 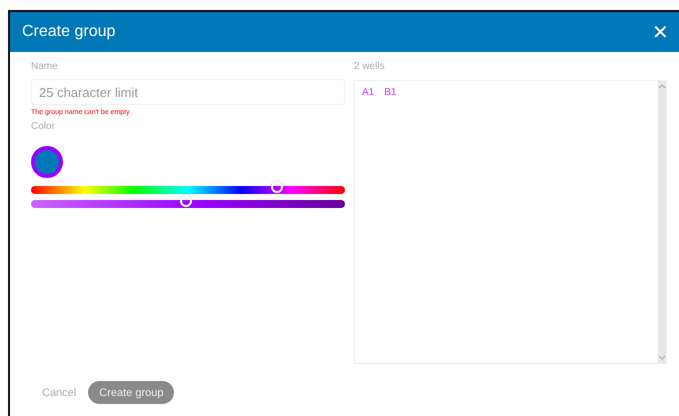 What do you see at coordinates (390, 92) in the screenshot?
I see `well-tag: B1` at bounding box center [390, 92].